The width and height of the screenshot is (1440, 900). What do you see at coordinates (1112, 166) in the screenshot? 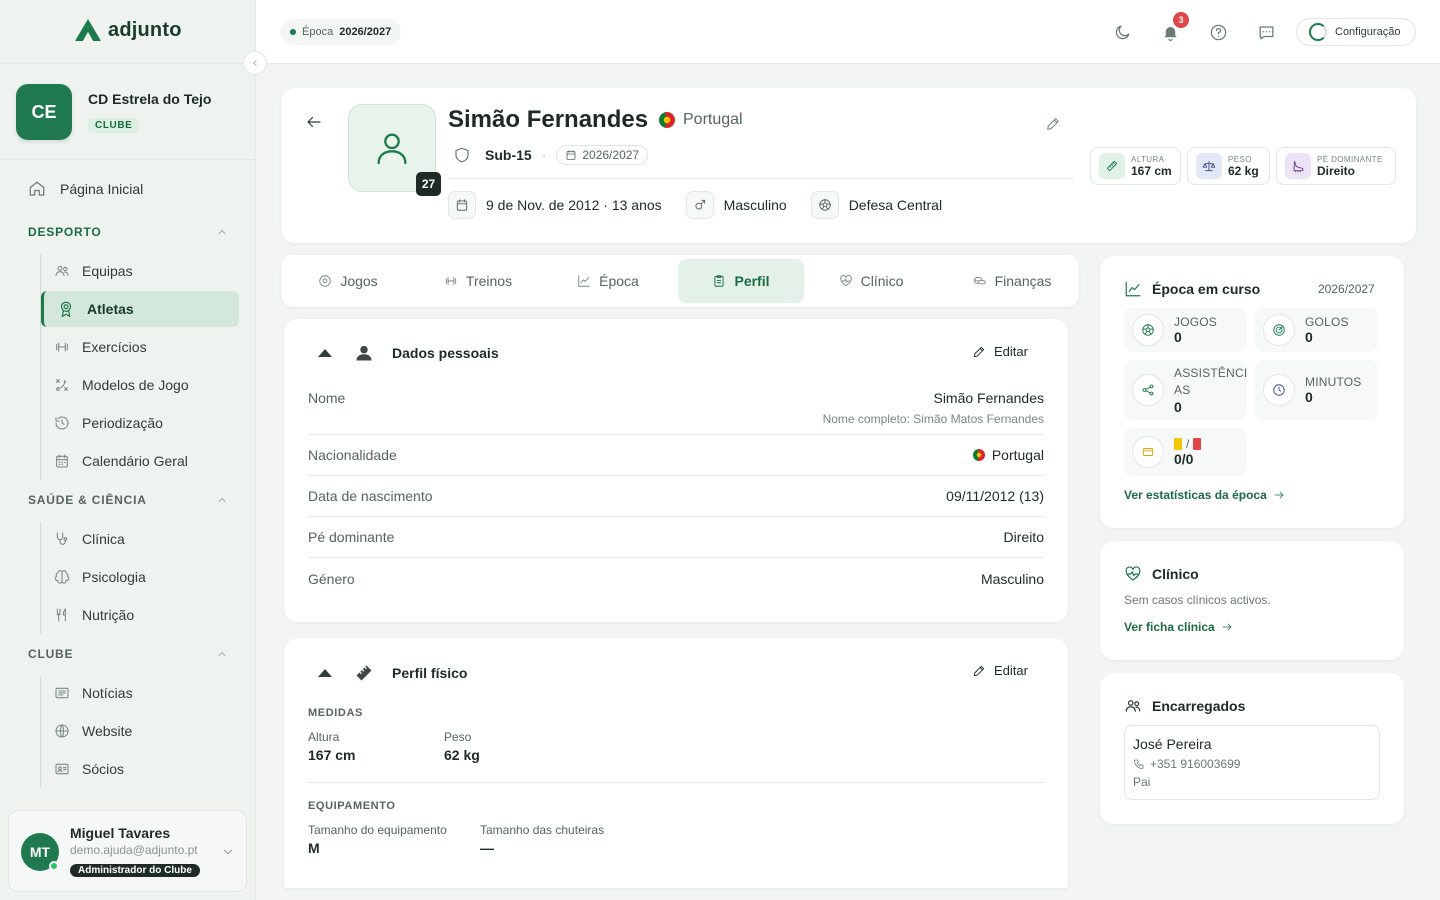
I see `ruler-icon` at bounding box center [1112, 166].